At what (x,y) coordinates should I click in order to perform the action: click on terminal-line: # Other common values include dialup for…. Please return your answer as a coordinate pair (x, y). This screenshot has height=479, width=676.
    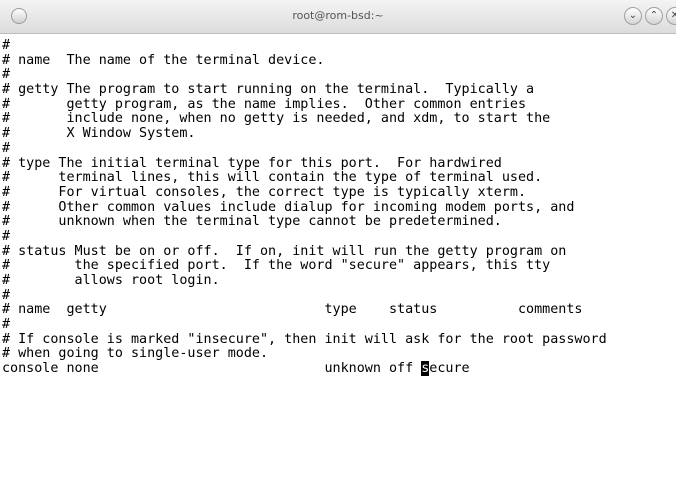
    Looking at the image, I should click on (288, 207).